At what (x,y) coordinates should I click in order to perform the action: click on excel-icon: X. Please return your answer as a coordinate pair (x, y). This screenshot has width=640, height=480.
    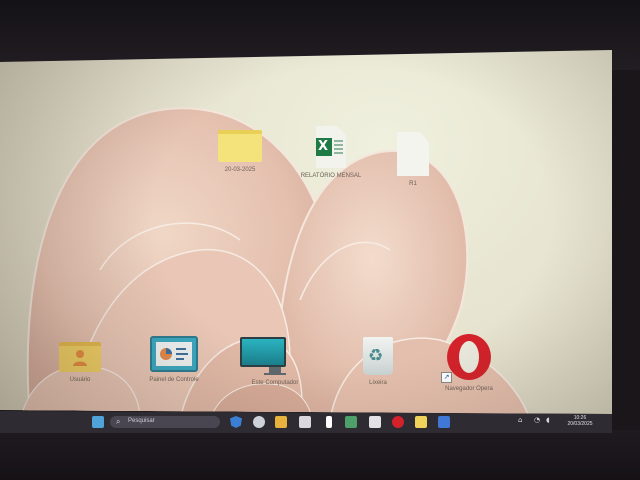
    Looking at the image, I should click on (331, 147).